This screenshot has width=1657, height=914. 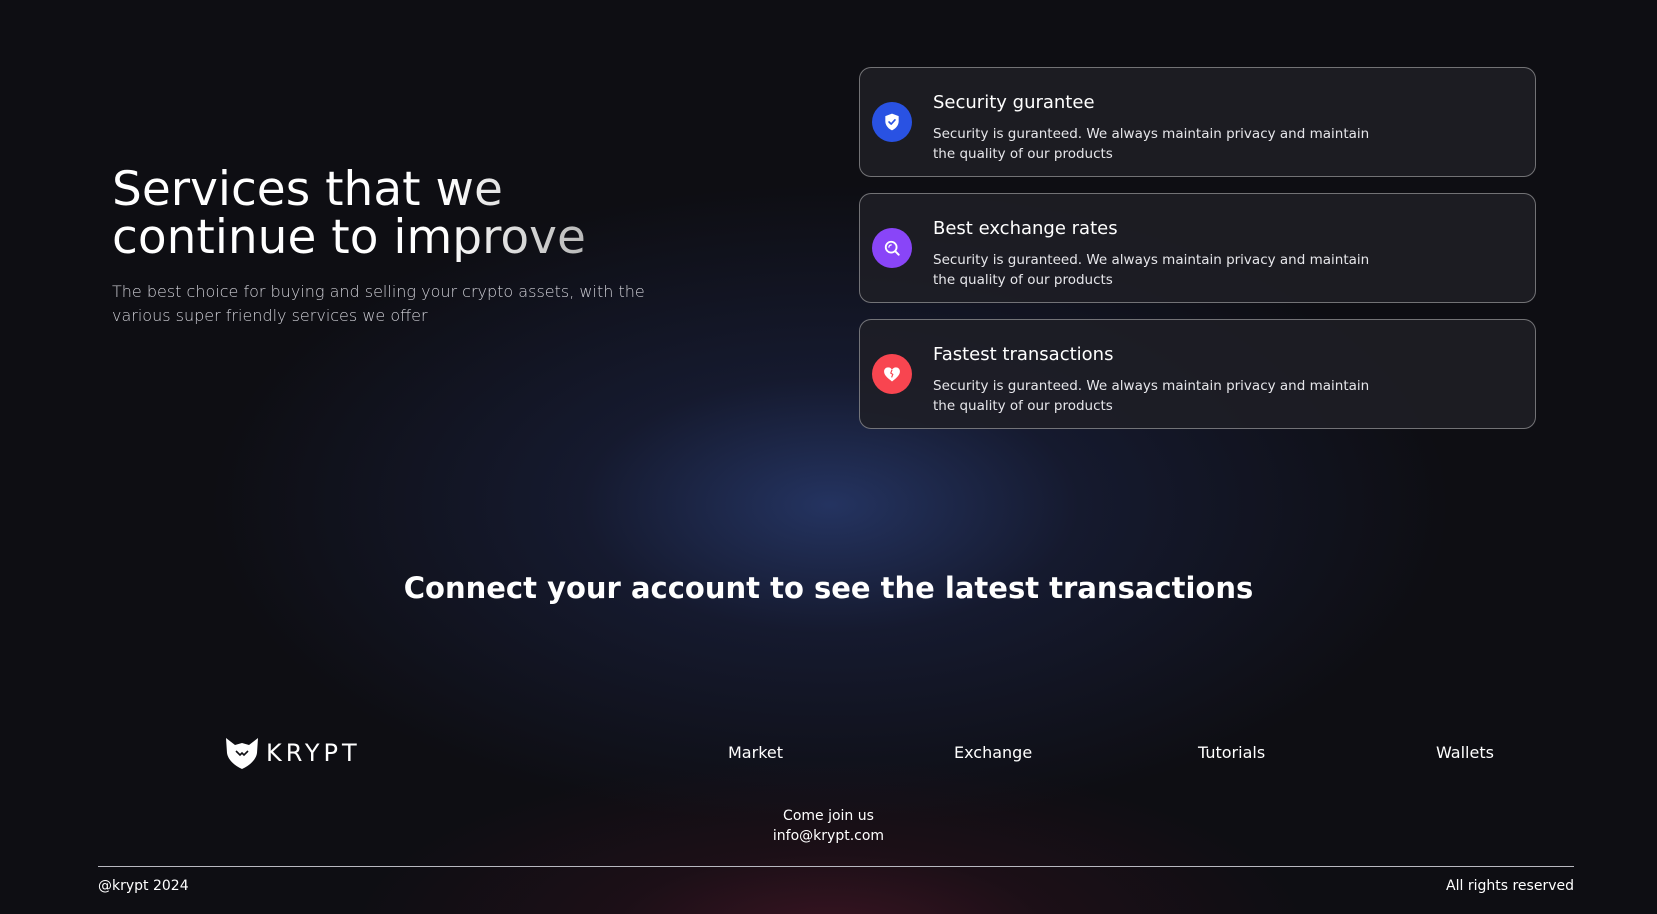 I want to click on shield-check-icon, so click(x=892, y=122).